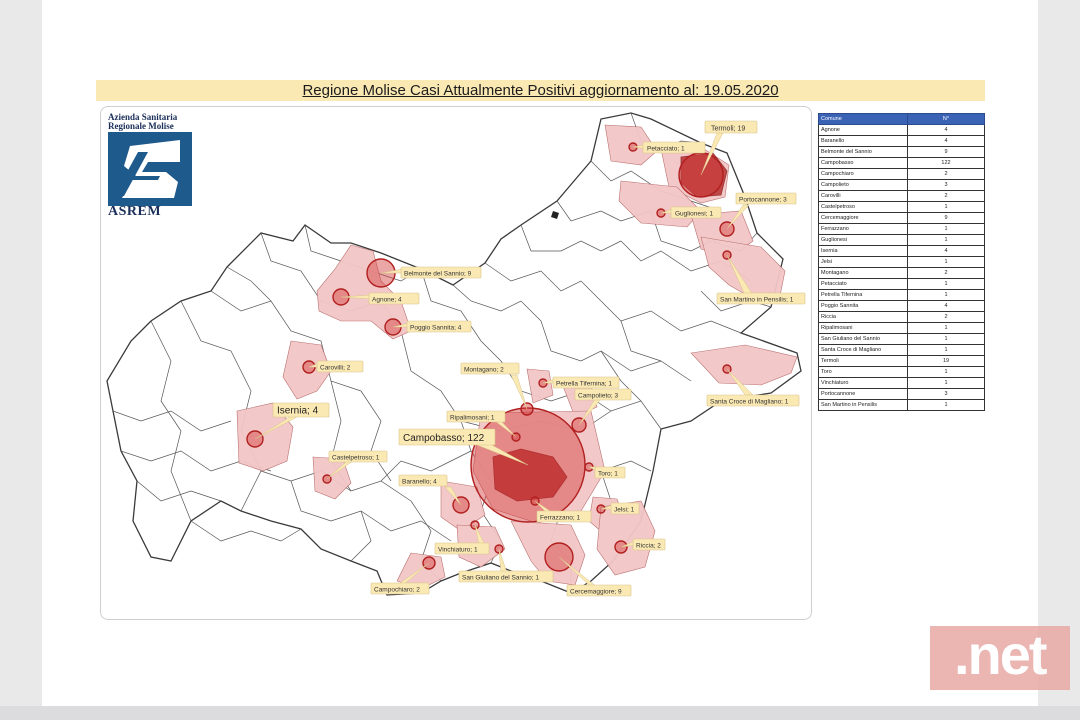 The width and height of the screenshot is (1080, 720). What do you see at coordinates (863, 119) in the screenshot?
I see `header-comune: Comune` at bounding box center [863, 119].